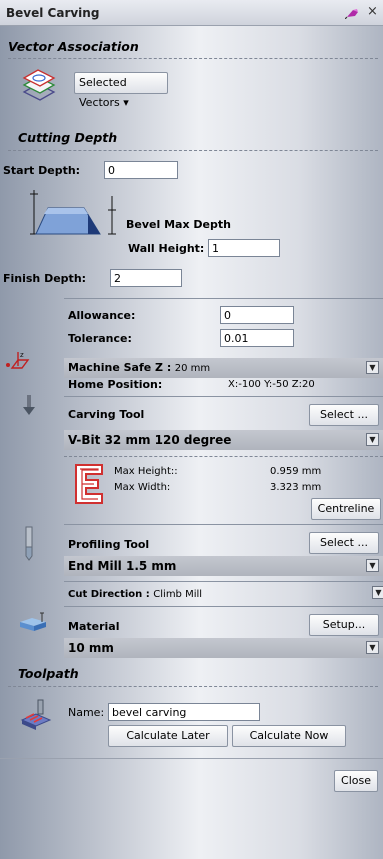 The width and height of the screenshot is (383, 859). Describe the element at coordinates (296, 471) in the screenshot. I see `max-height-value: 0.959 mm` at that location.